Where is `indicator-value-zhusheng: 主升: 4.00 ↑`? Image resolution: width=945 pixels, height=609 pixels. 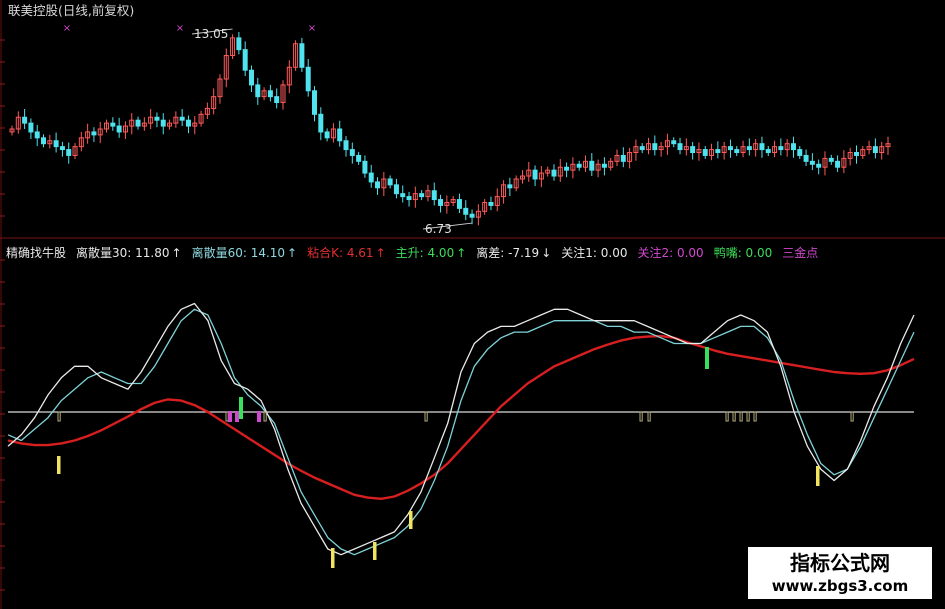 indicator-value-zhusheng: 主升: 4.00 ↑ is located at coordinates (431, 253).